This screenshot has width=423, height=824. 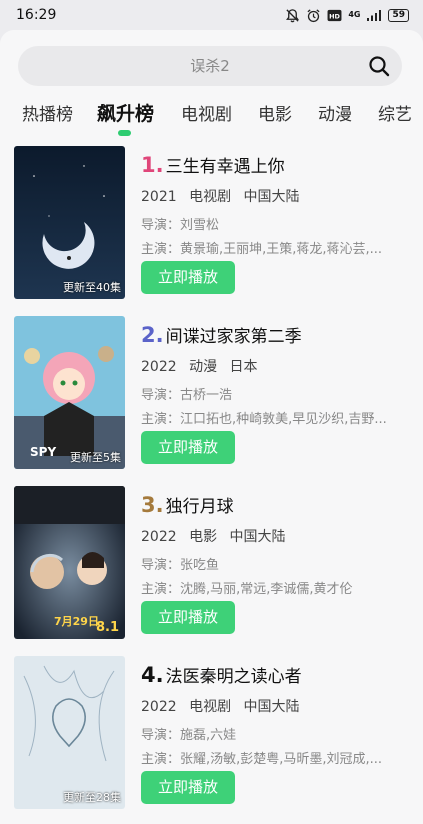 What do you see at coordinates (398, 15) in the screenshot?
I see `battery-indicator: 59` at bounding box center [398, 15].